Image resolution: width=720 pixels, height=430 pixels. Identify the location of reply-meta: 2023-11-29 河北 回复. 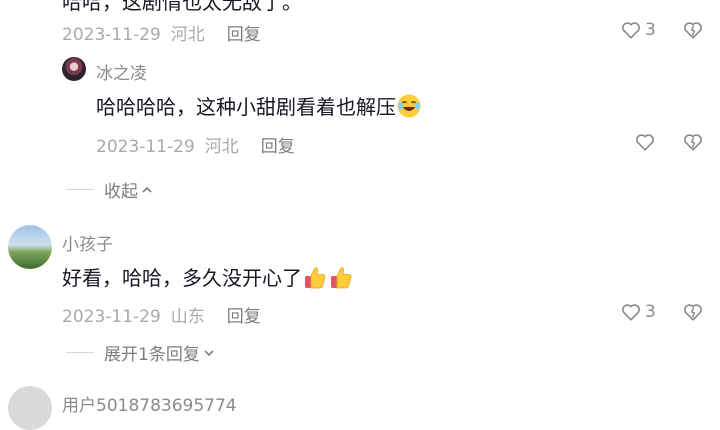
(195, 144).